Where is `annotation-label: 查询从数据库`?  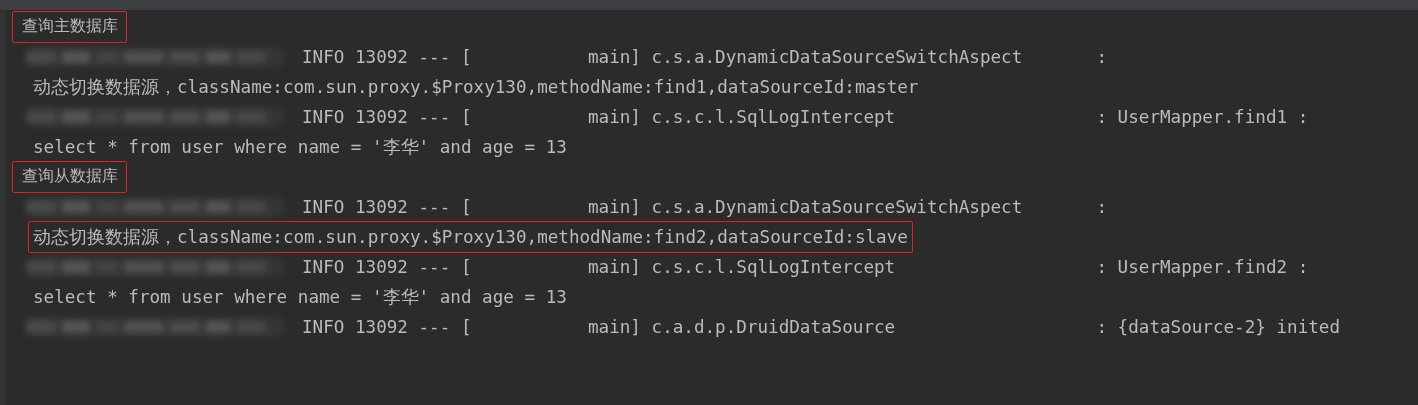 annotation-label: 查询从数据库 is located at coordinates (69, 177).